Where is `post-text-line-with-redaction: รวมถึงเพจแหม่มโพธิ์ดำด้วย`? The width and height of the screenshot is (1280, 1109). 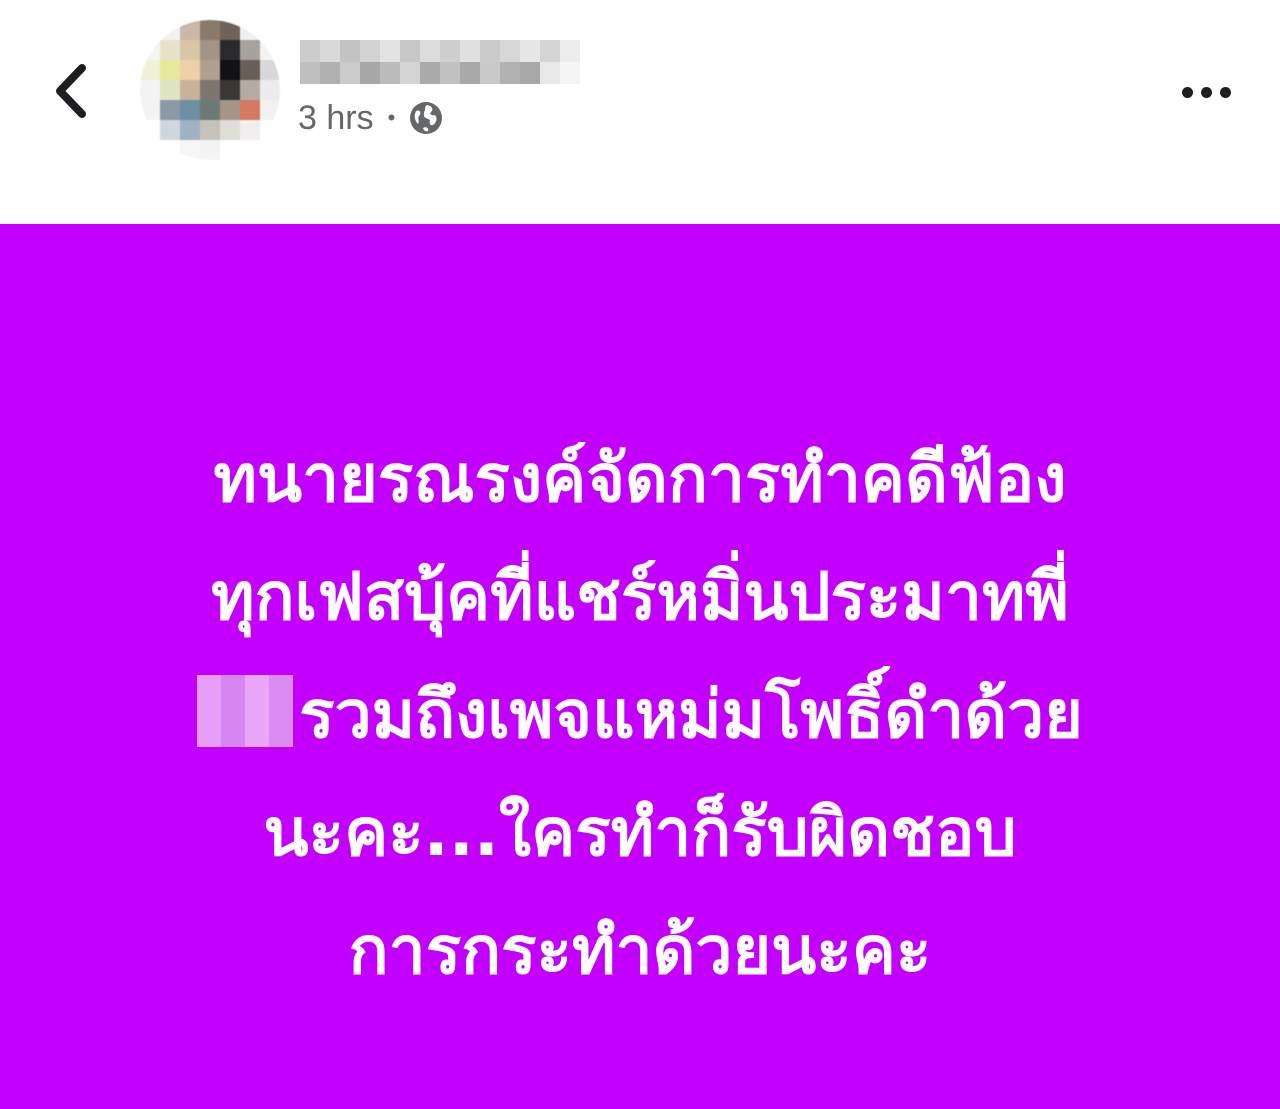
post-text-line-with-redaction: รวมถึงเพจแหม่มโพธิ์ดำด้วย is located at coordinates (640, 715).